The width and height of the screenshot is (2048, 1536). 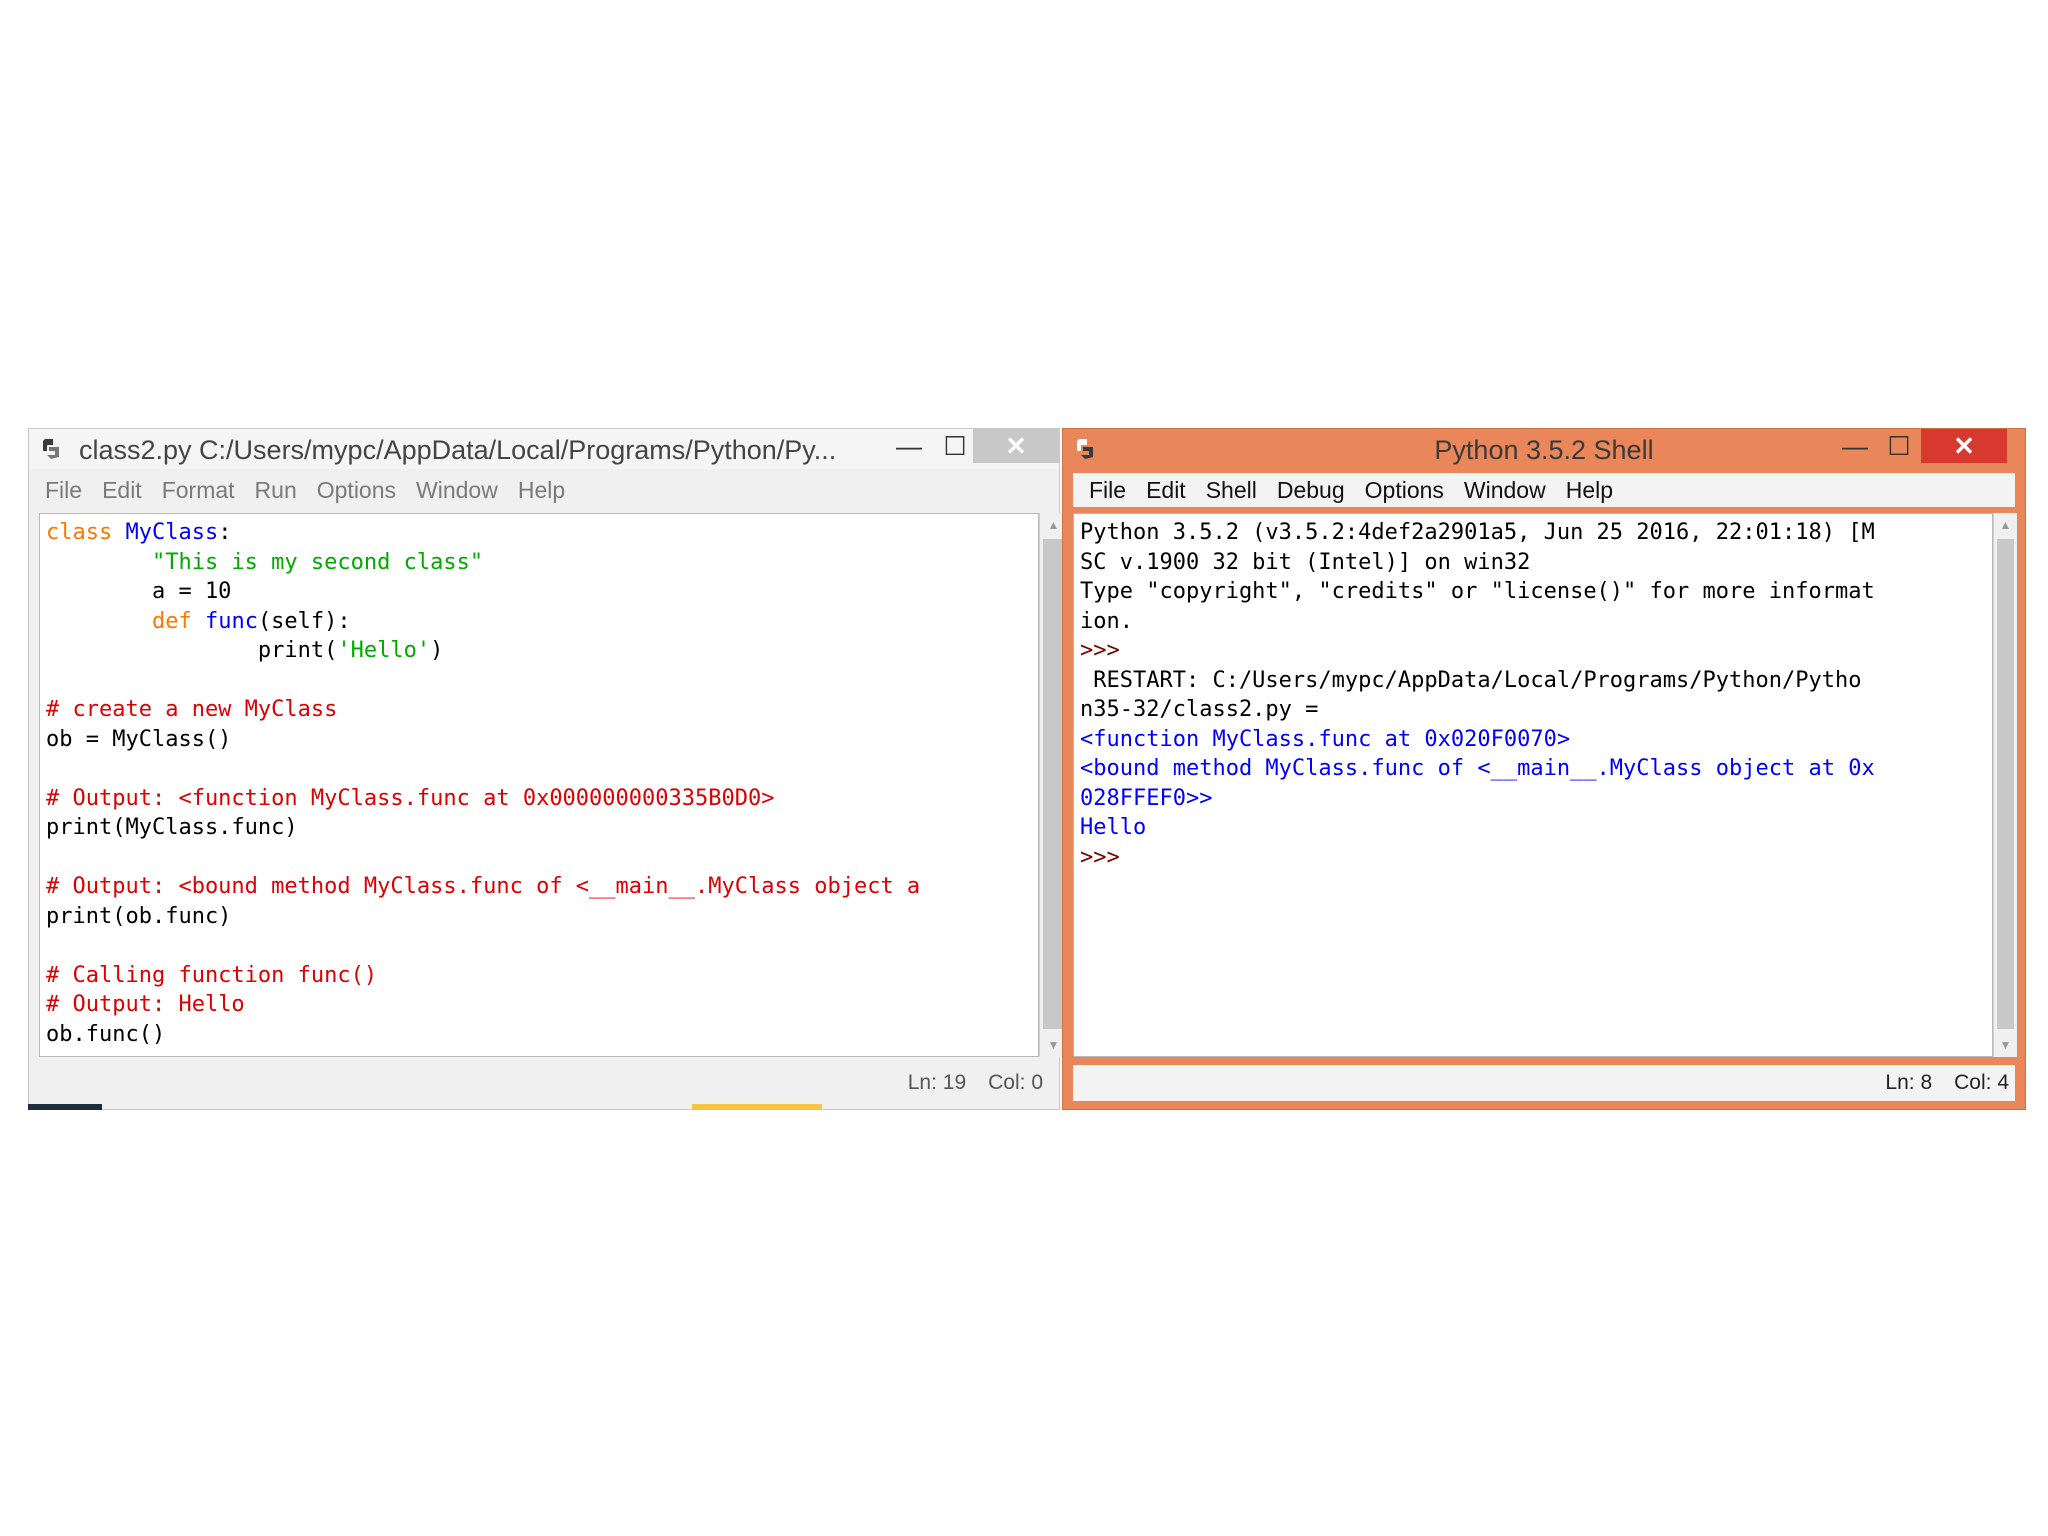 What do you see at coordinates (172, 827) in the screenshot?
I see `code-token: print(MyClass.func)` at bounding box center [172, 827].